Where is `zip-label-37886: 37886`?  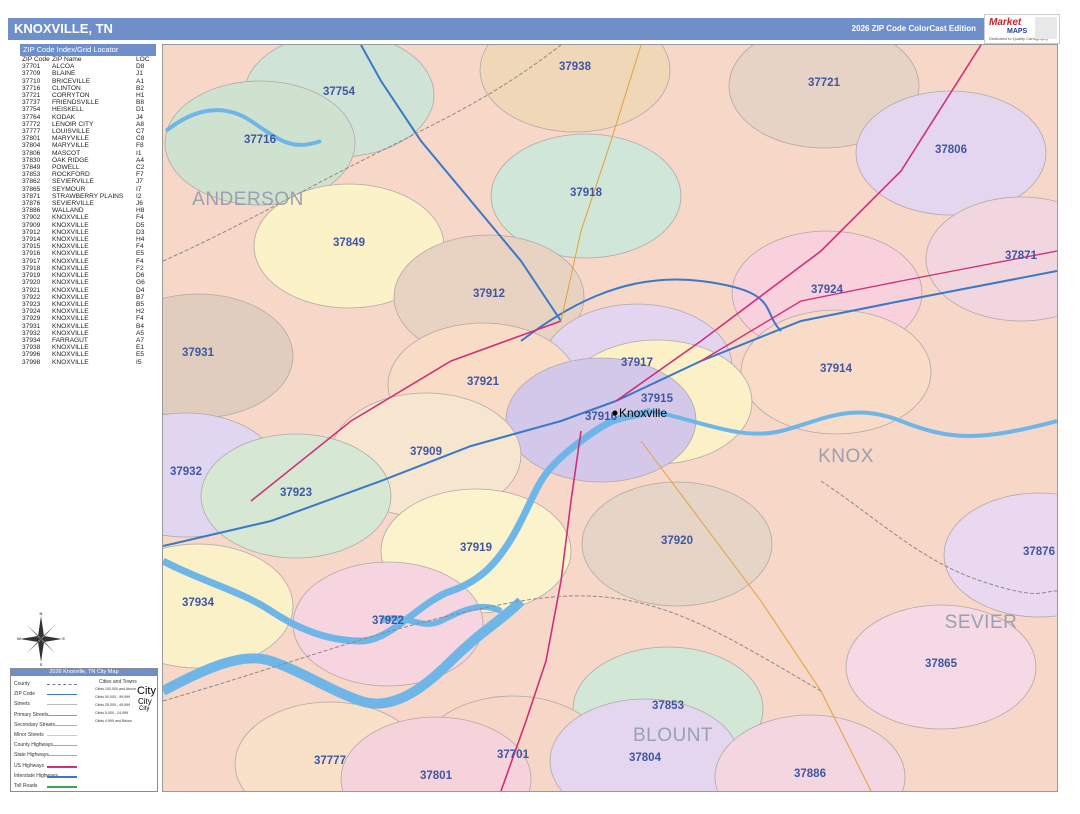
zip-label-37886: 37886 is located at coordinates (810, 774).